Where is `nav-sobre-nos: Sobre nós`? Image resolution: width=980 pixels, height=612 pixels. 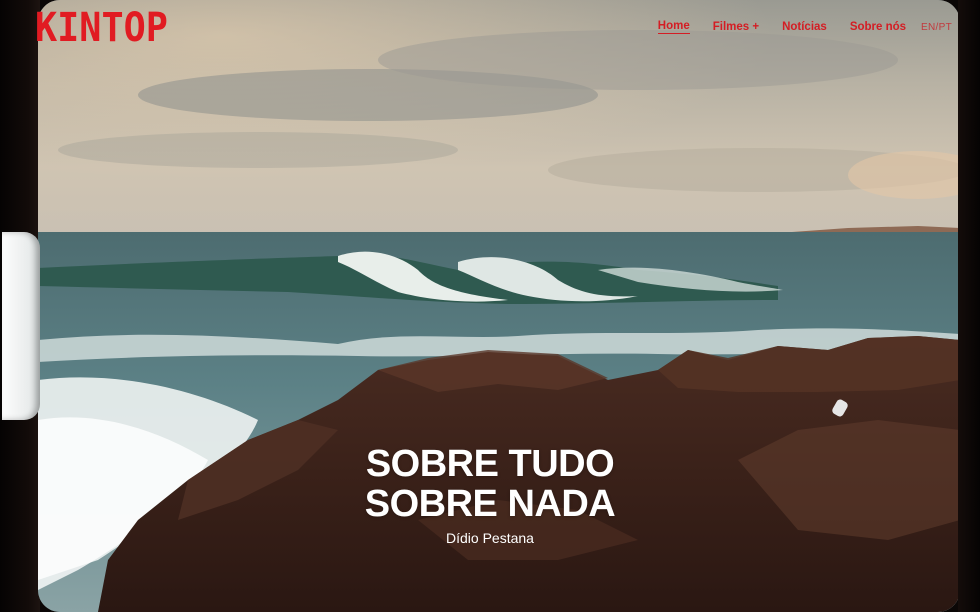
nav-sobre-nos: Sobre nós is located at coordinates (878, 27).